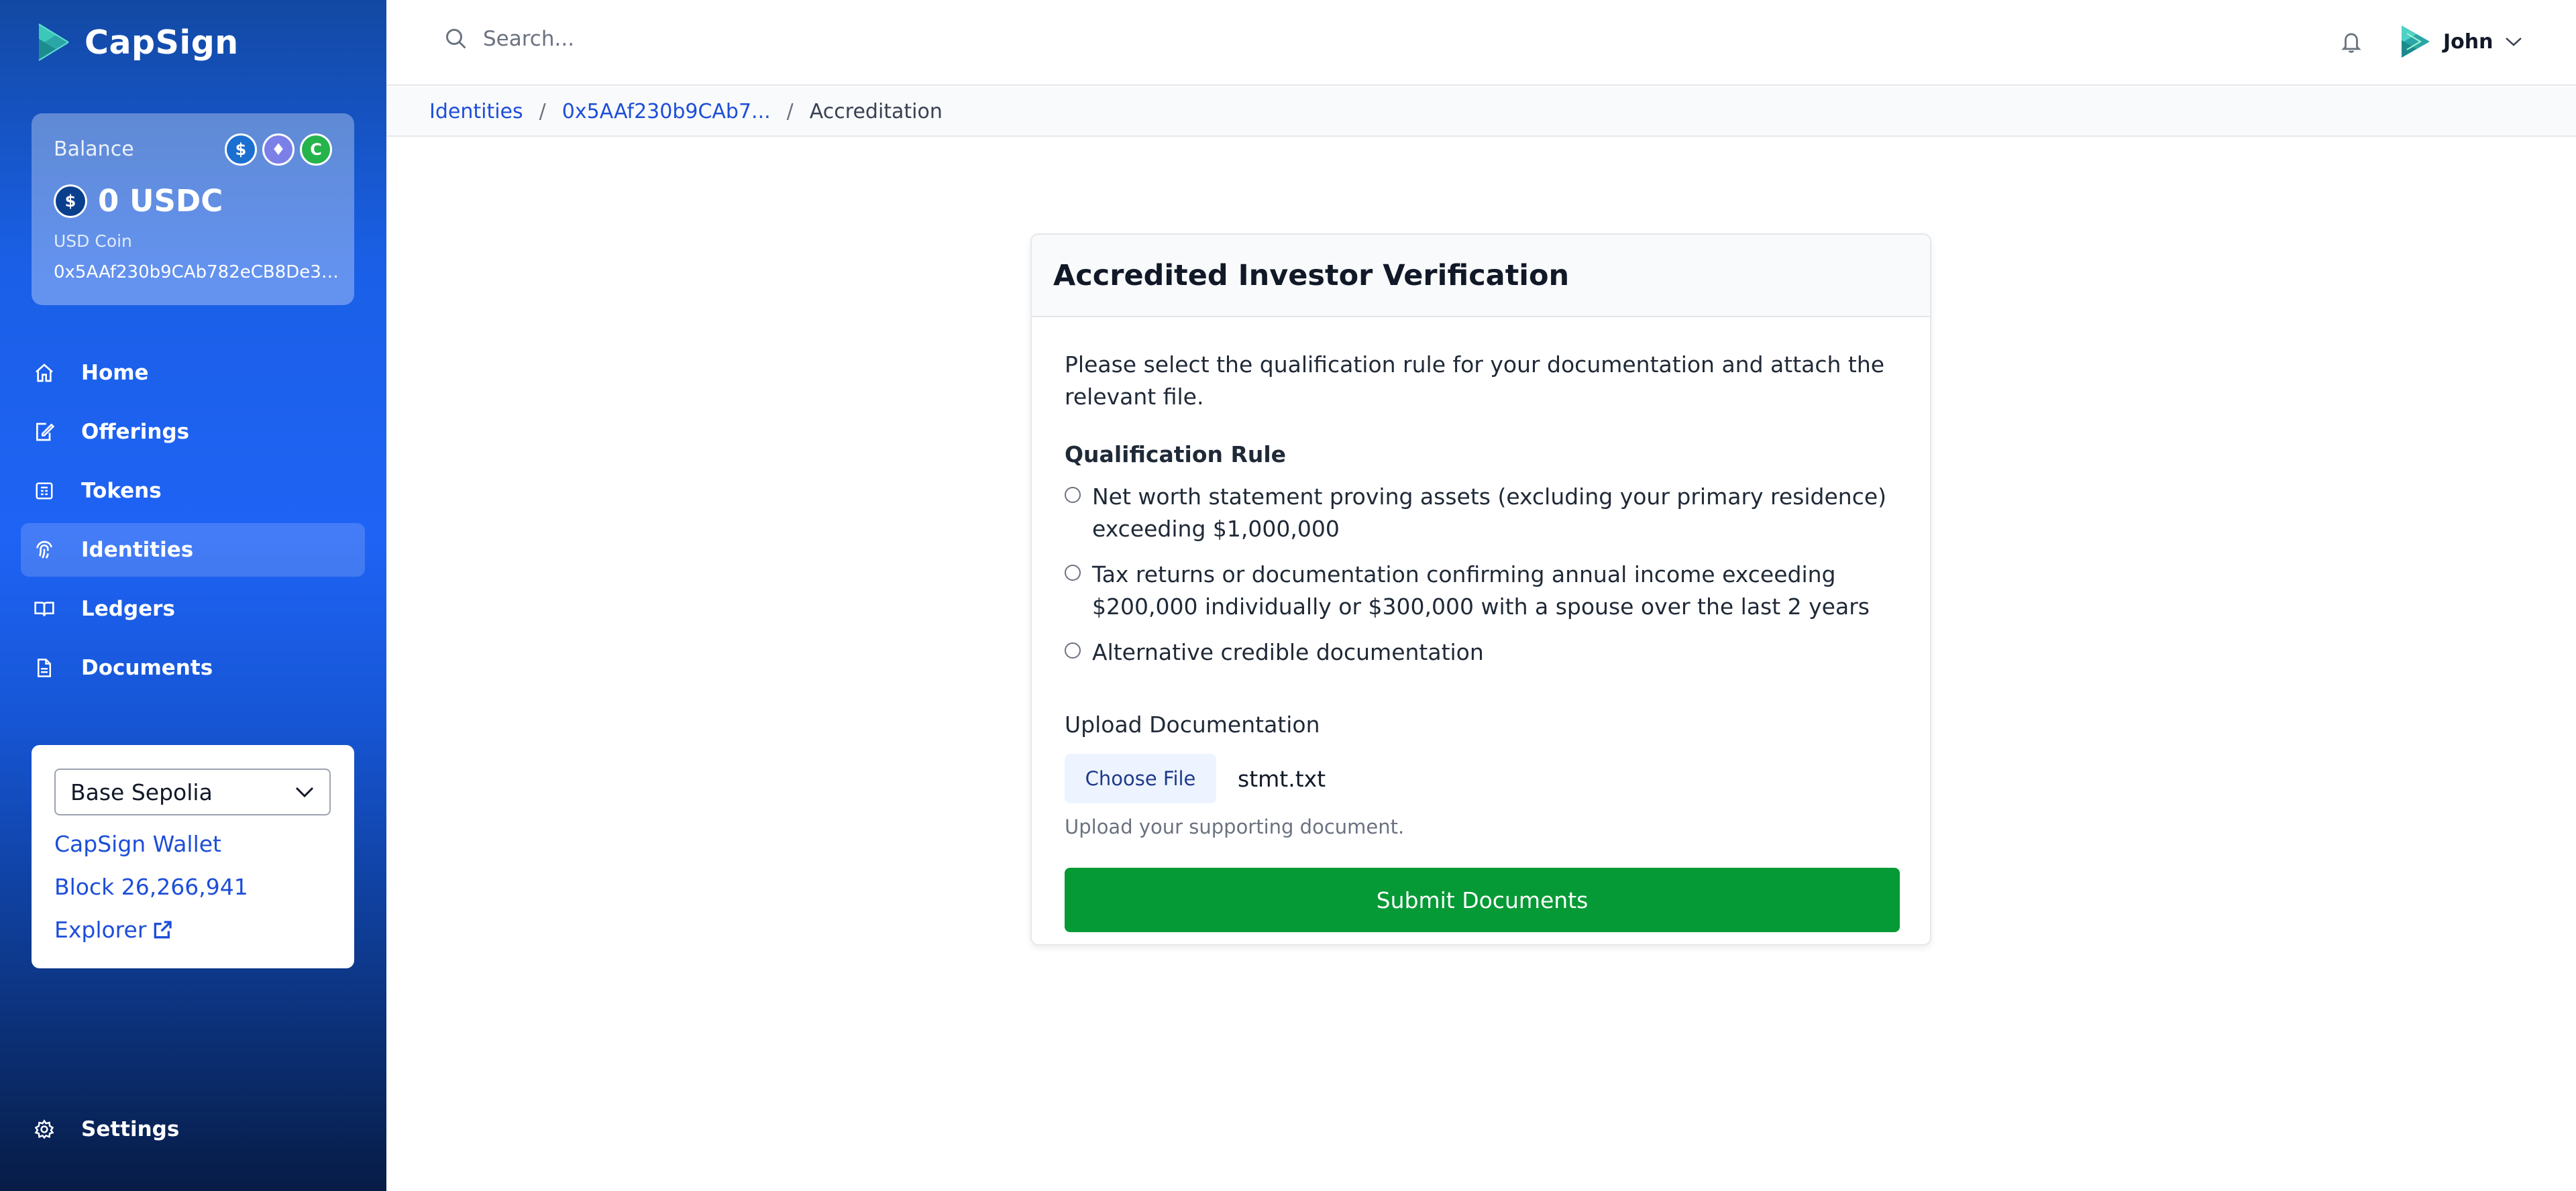 The height and width of the screenshot is (1191, 2576). What do you see at coordinates (163, 929) in the screenshot?
I see `external-link-icon` at bounding box center [163, 929].